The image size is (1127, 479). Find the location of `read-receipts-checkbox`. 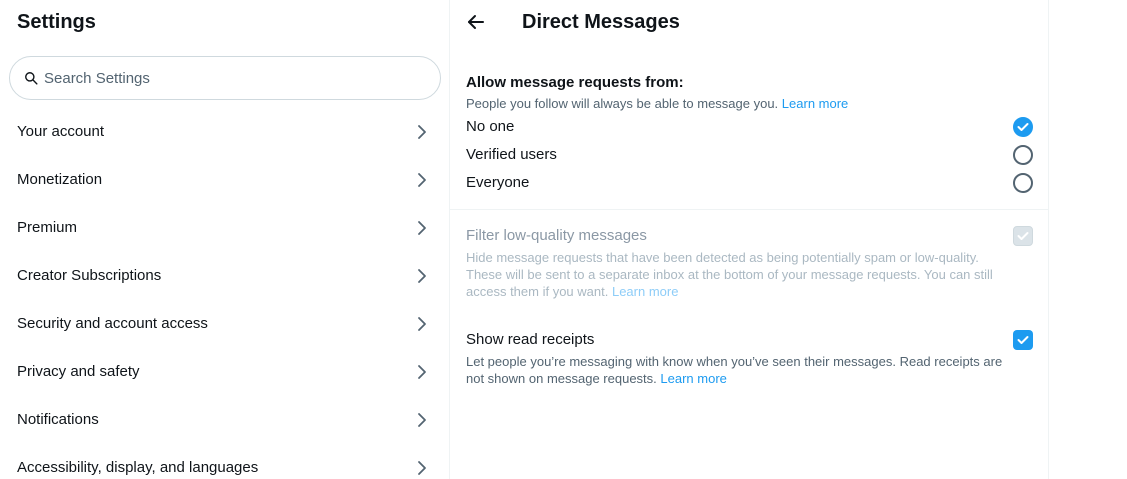

read-receipts-checkbox is located at coordinates (1023, 340).